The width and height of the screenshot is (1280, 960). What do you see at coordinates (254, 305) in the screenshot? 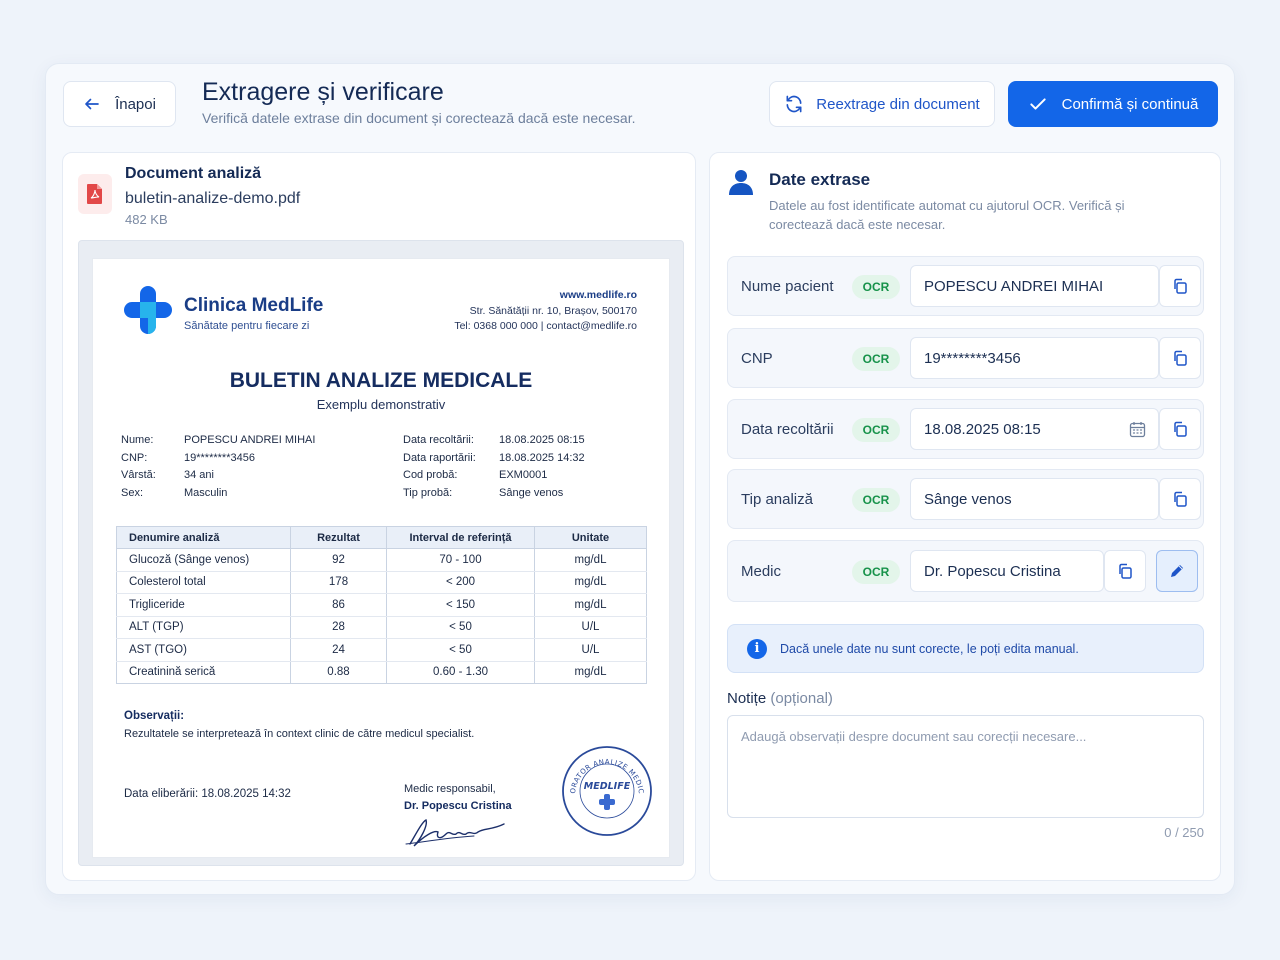
I see `clinic-name: Clinica MedLife` at bounding box center [254, 305].